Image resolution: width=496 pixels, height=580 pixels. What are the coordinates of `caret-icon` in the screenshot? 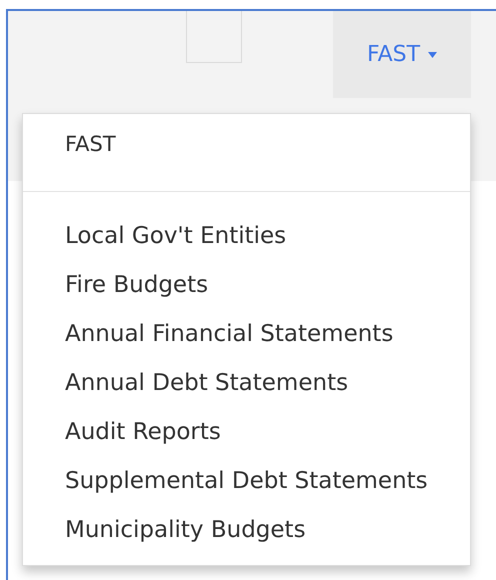 It's located at (433, 55).